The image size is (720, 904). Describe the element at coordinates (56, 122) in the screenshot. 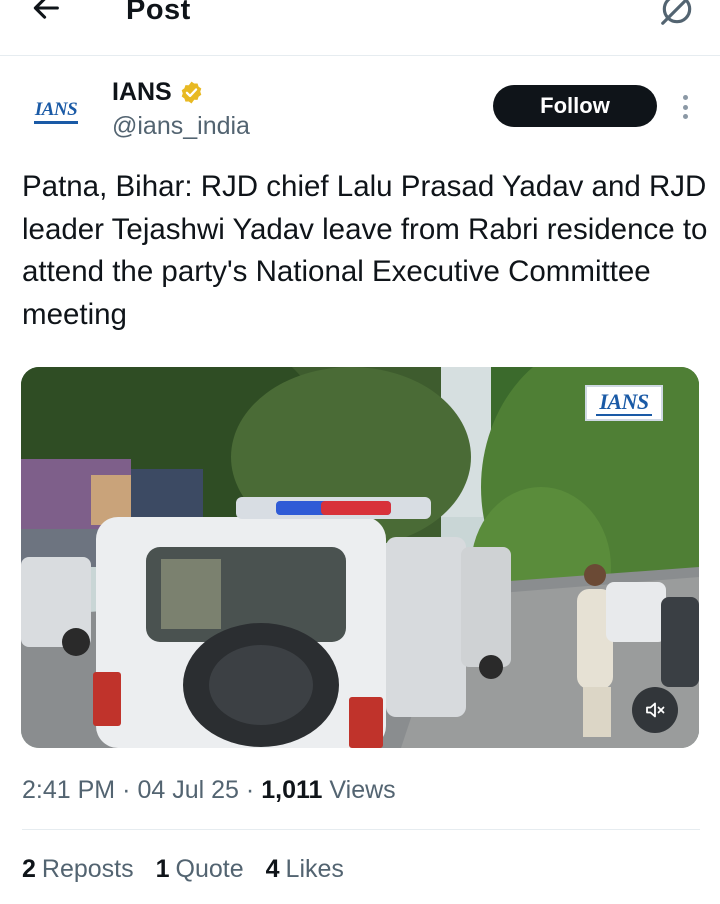

I see `avatar-logo-bar` at that location.